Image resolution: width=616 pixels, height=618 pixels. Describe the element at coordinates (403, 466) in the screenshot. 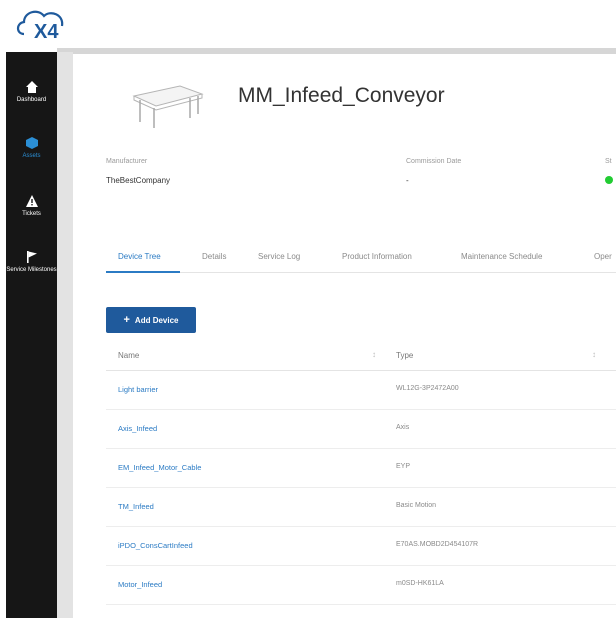

I see `device-type: EYP` at that location.